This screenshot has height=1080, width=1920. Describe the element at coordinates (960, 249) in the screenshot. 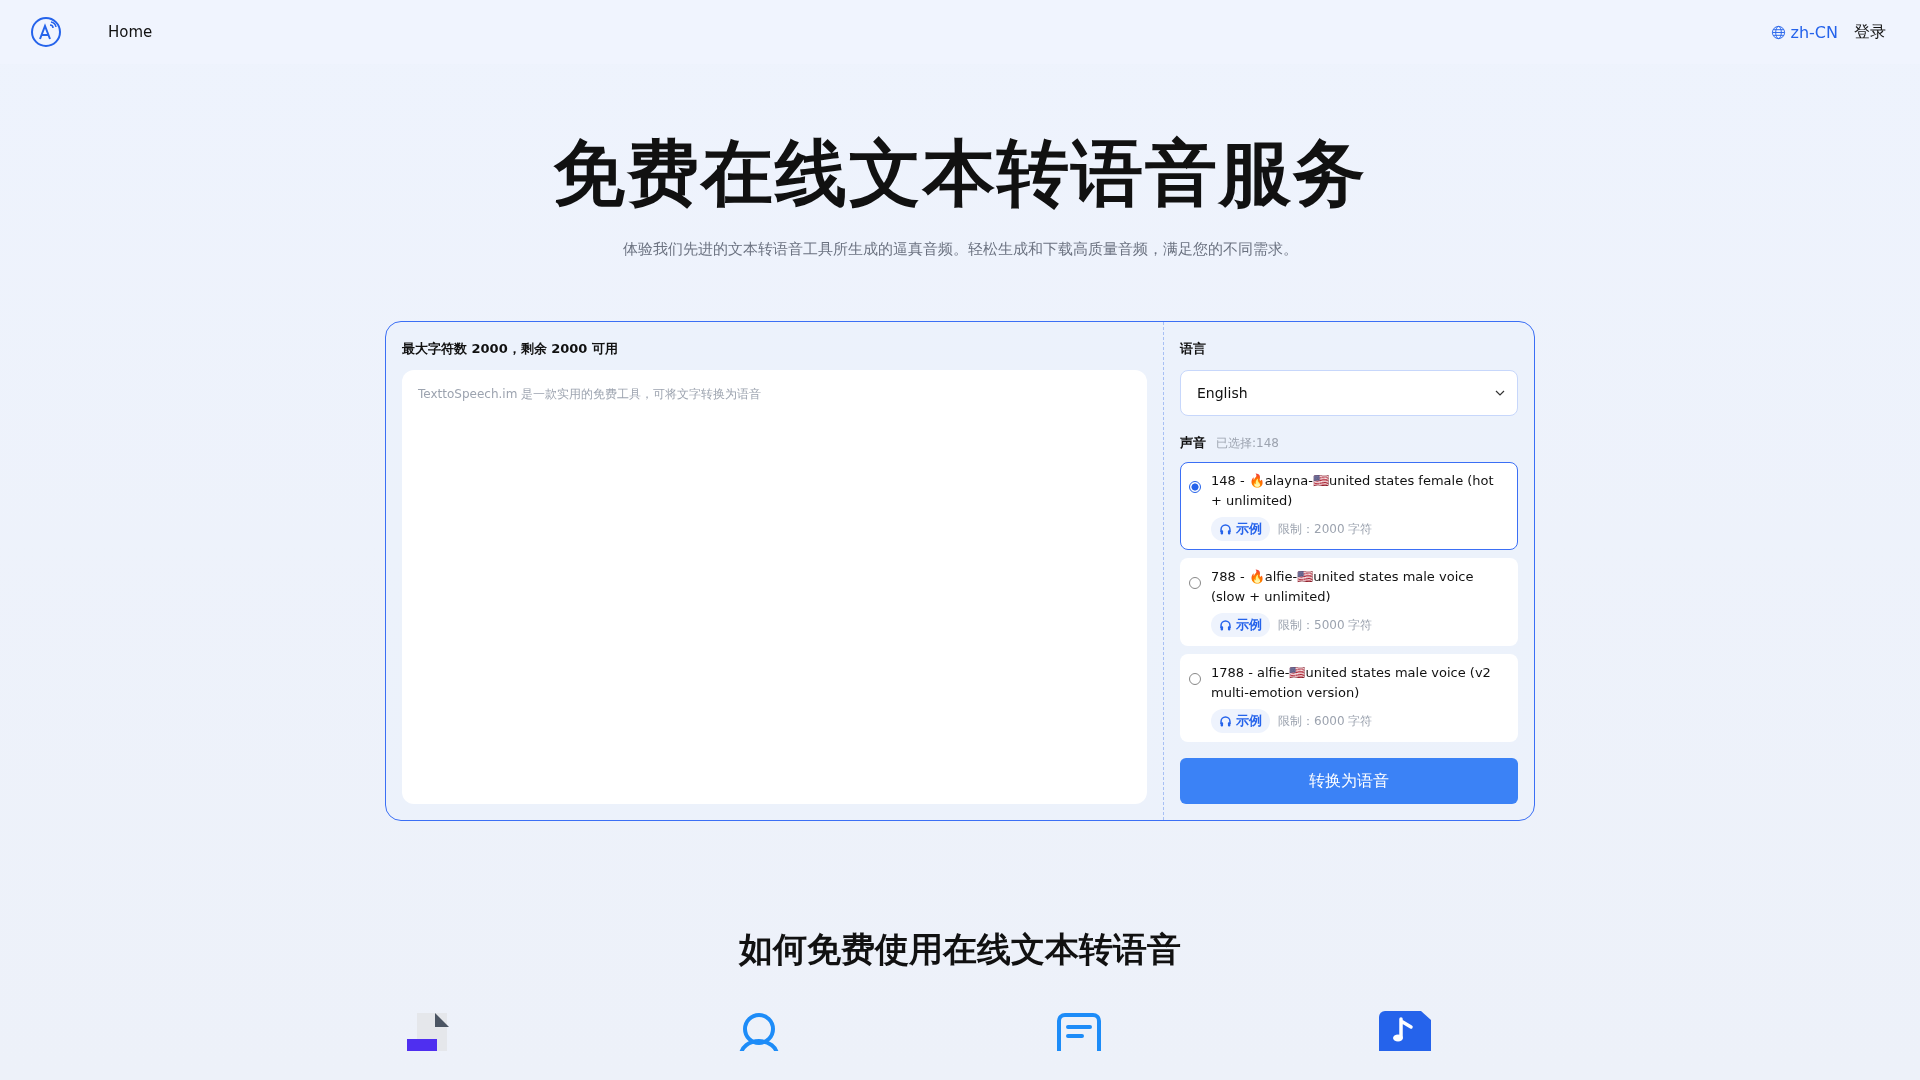

I see `hero-subtitle: 体验我们先进的文本转语音工具所生成的逼真音频。轻松生成和下载高质量音频，满足您的不同需求。` at that location.